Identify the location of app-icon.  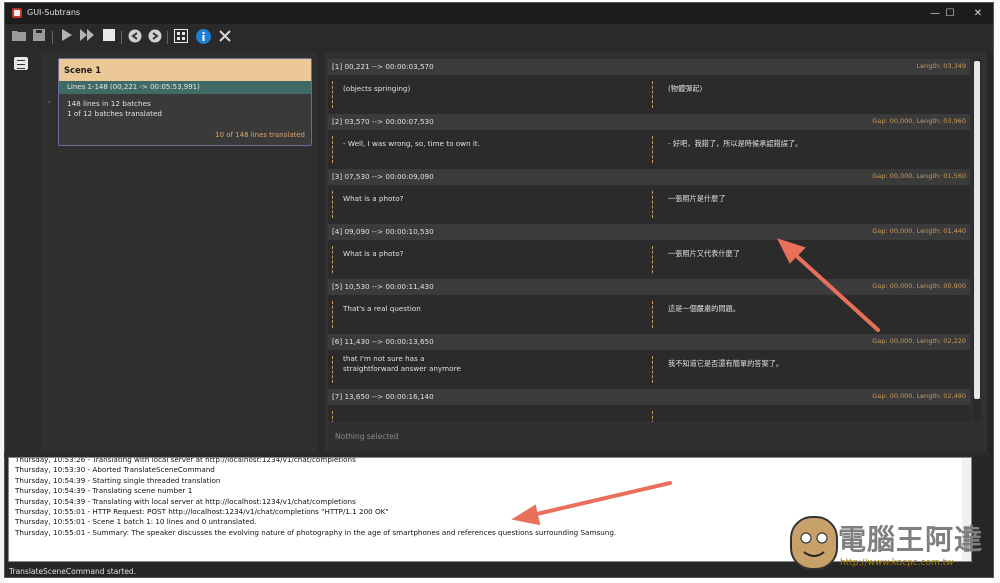
(17, 13).